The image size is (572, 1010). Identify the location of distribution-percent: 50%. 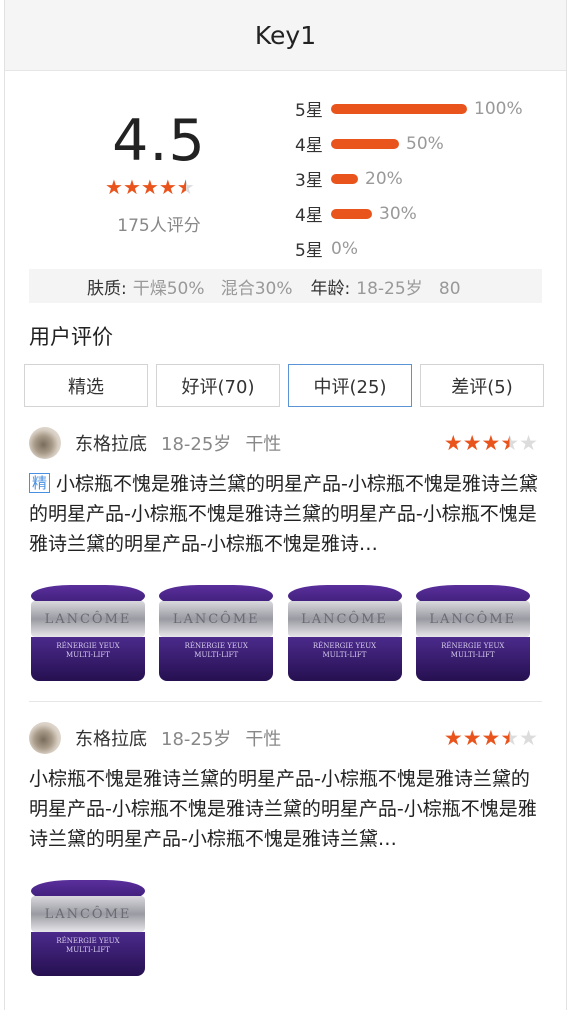
(425, 143).